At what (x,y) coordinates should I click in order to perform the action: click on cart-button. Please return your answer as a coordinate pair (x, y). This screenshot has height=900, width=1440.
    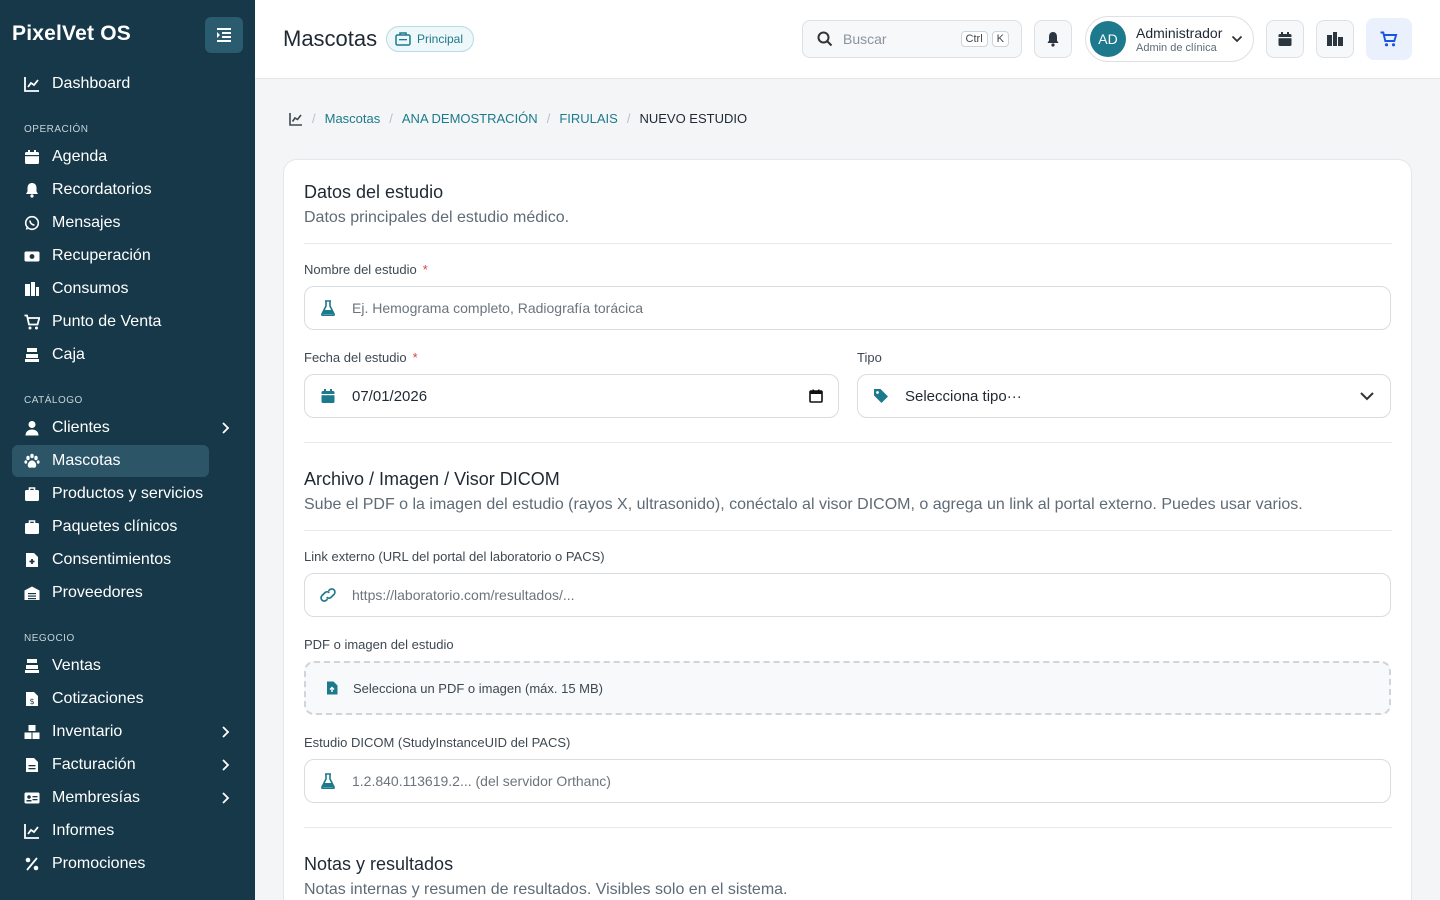
    Looking at the image, I should click on (1389, 39).